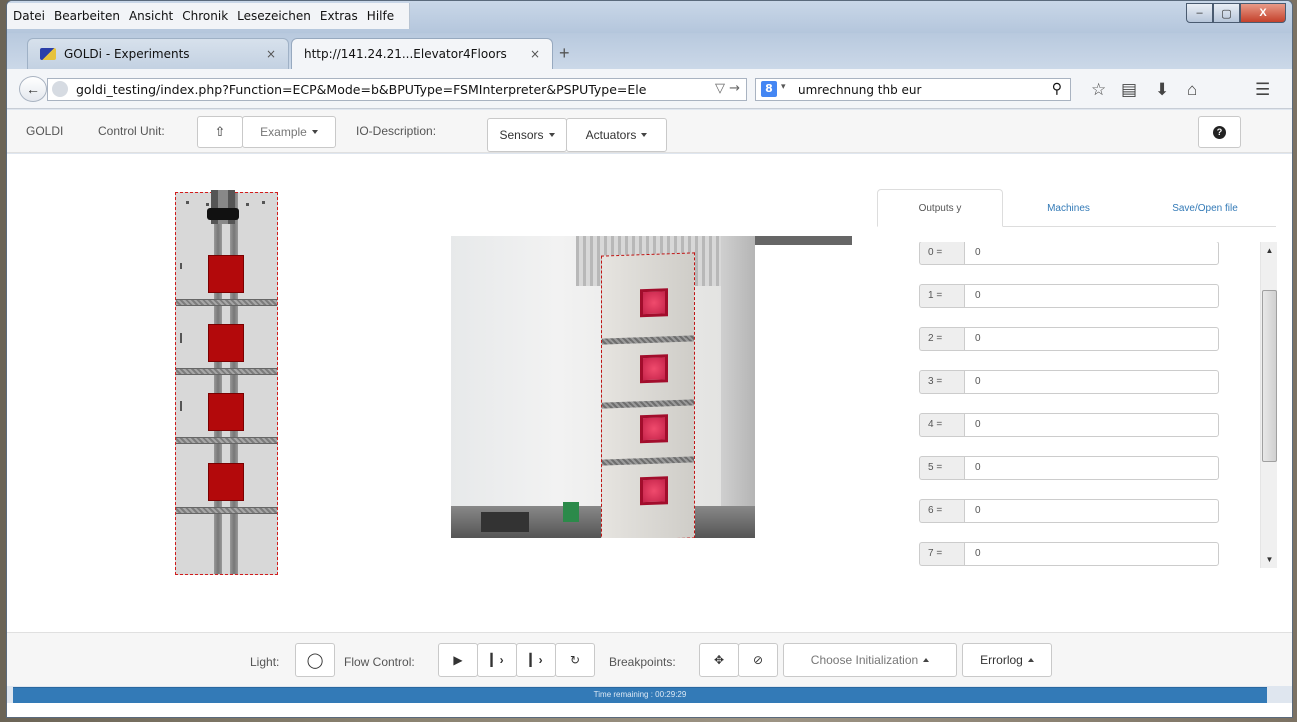 The width and height of the screenshot is (1297, 722). I want to click on star-icon: ☆, so click(1098, 90).